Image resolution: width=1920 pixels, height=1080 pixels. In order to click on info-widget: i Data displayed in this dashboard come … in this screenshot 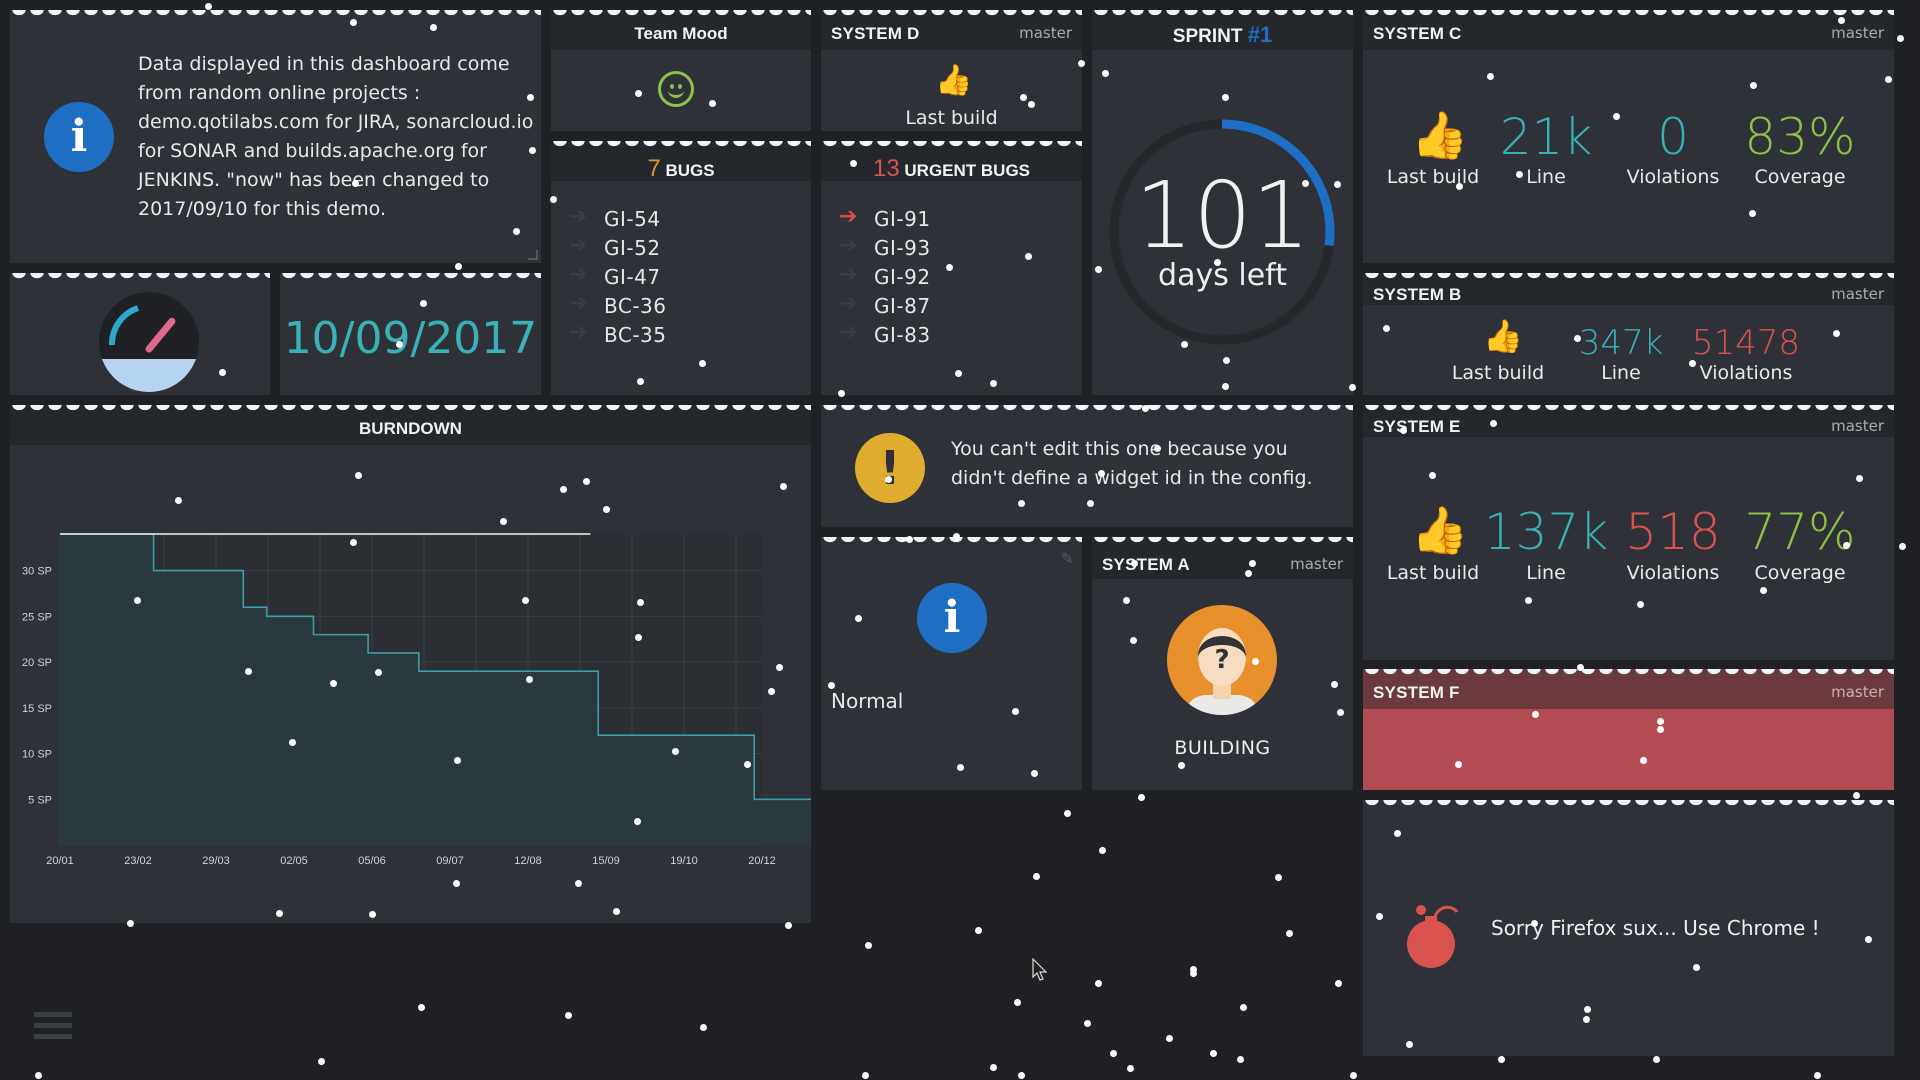, I will do `click(275, 136)`.